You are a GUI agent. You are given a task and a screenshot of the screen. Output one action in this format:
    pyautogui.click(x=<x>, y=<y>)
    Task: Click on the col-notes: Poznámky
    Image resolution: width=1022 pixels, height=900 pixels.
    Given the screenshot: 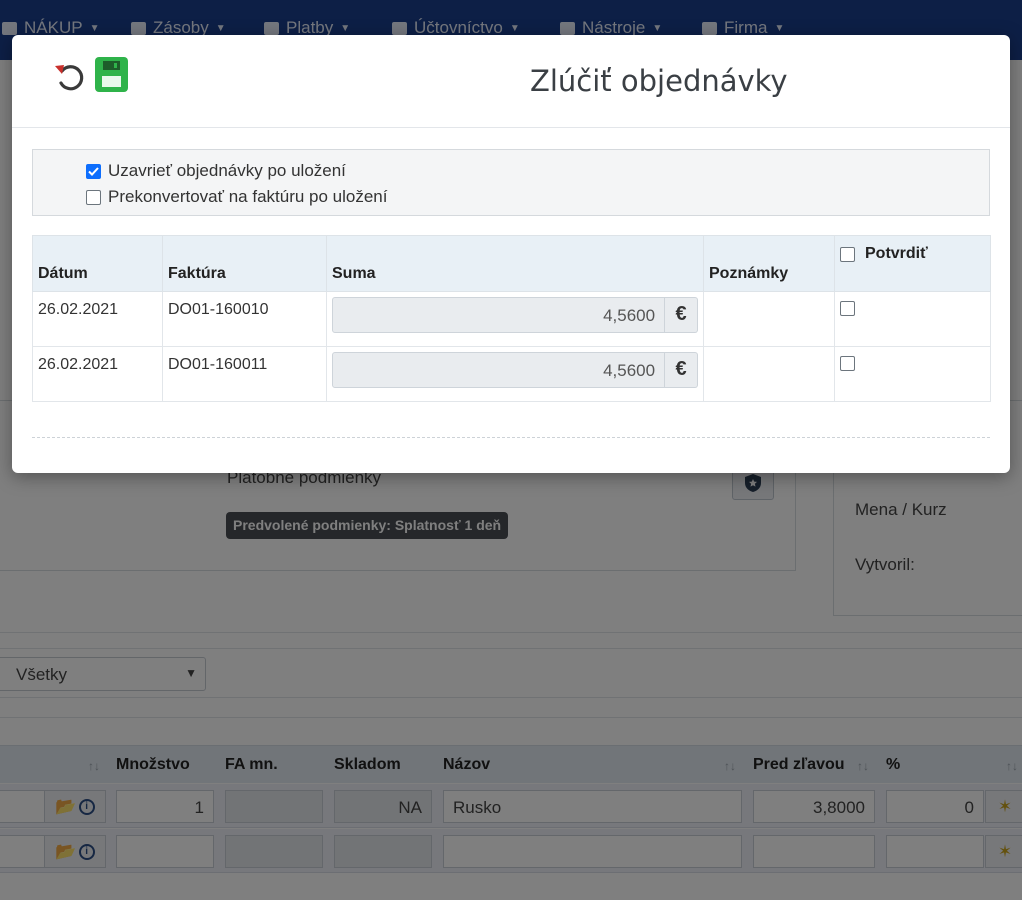 What is the action you would take?
    pyautogui.click(x=769, y=263)
    